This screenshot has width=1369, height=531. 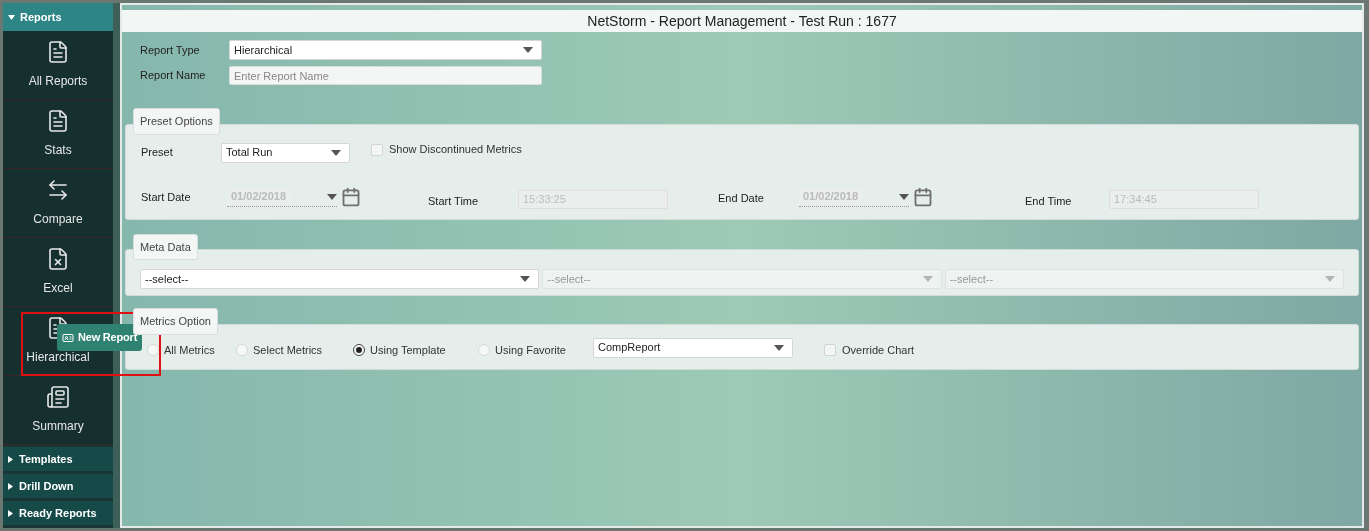 I want to click on section-legend: Meta Data, so click(x=165, y=246).